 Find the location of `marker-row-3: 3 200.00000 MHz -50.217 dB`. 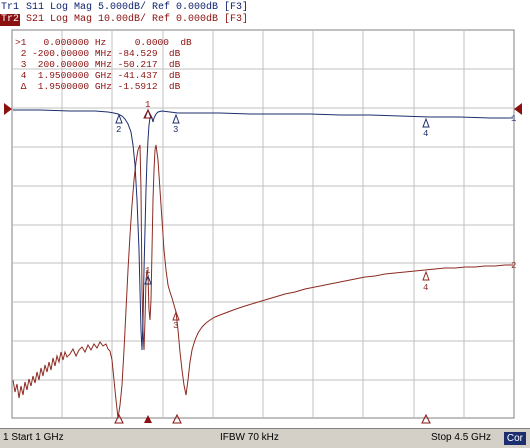

marker-row-3: 3 200.00000 MHz -50.217 dB is located at coordinates (98, 64).